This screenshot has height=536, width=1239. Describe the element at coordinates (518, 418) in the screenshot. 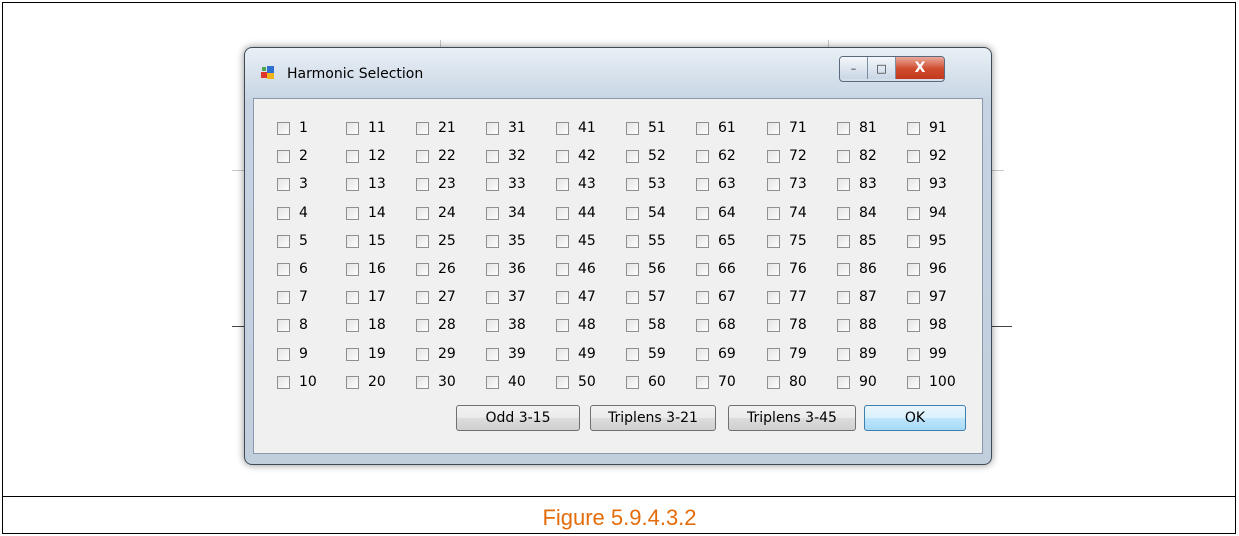

I see `odd-3-15-button: Odd 3-15` at that location.